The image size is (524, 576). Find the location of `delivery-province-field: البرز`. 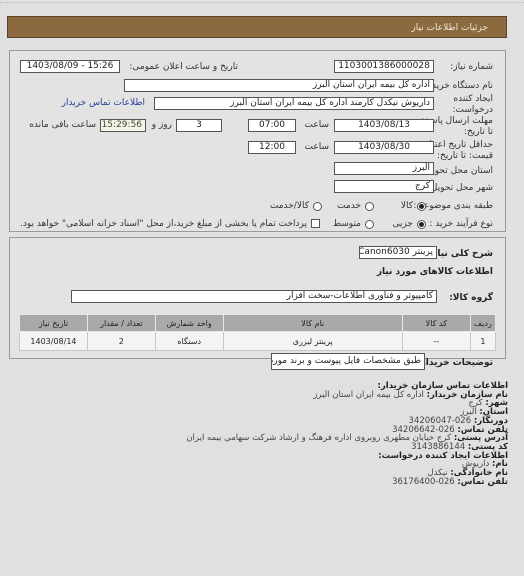

delivery-province-field: البرز is located at coordinates (384, 168).